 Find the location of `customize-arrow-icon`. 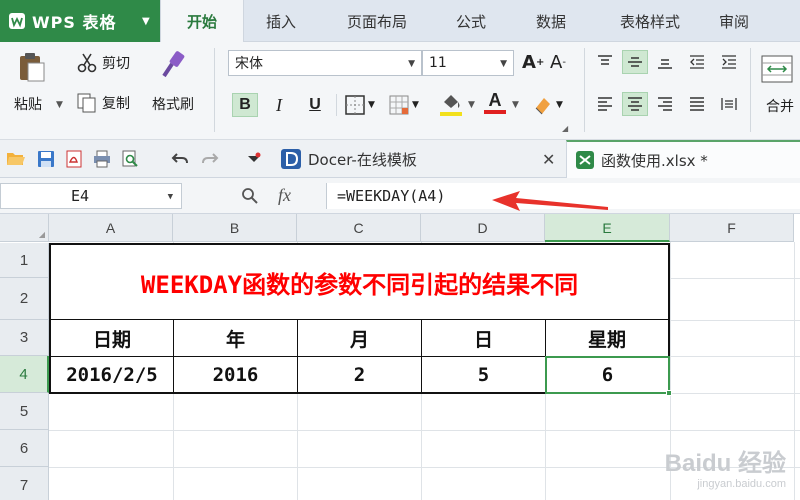

customize-arrow-icon is located at coordinates (254, 157).